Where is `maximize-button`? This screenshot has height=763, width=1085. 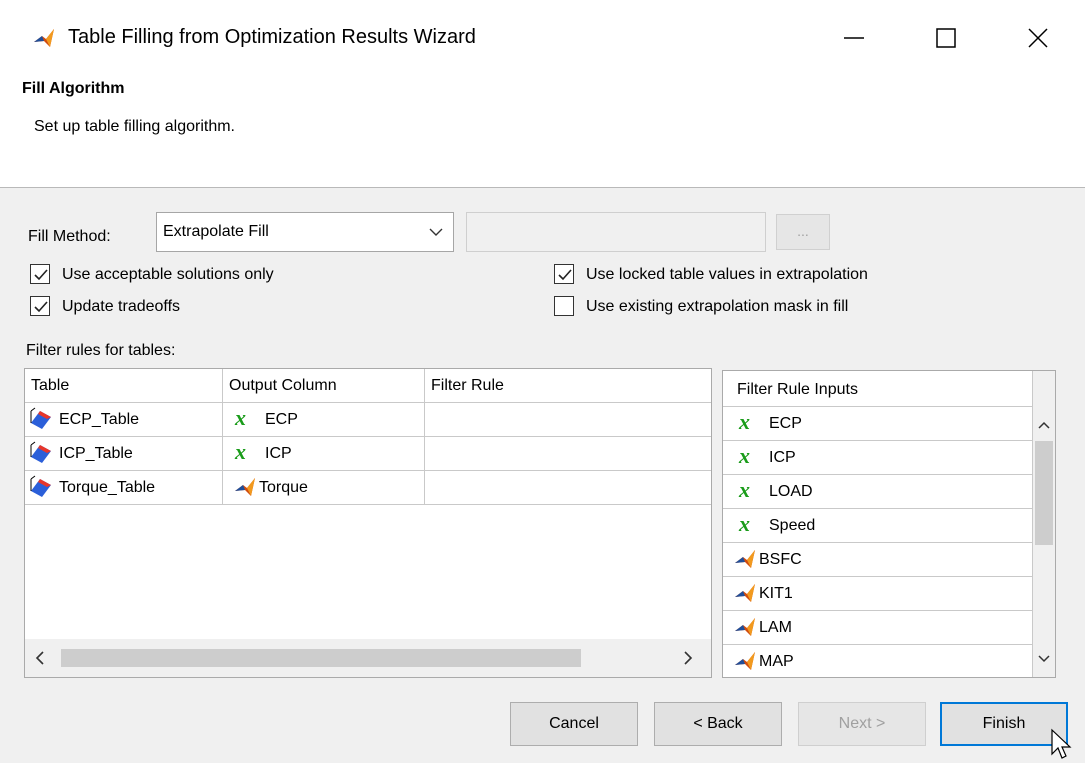 maximize-button is located at coordinates (946, 38).